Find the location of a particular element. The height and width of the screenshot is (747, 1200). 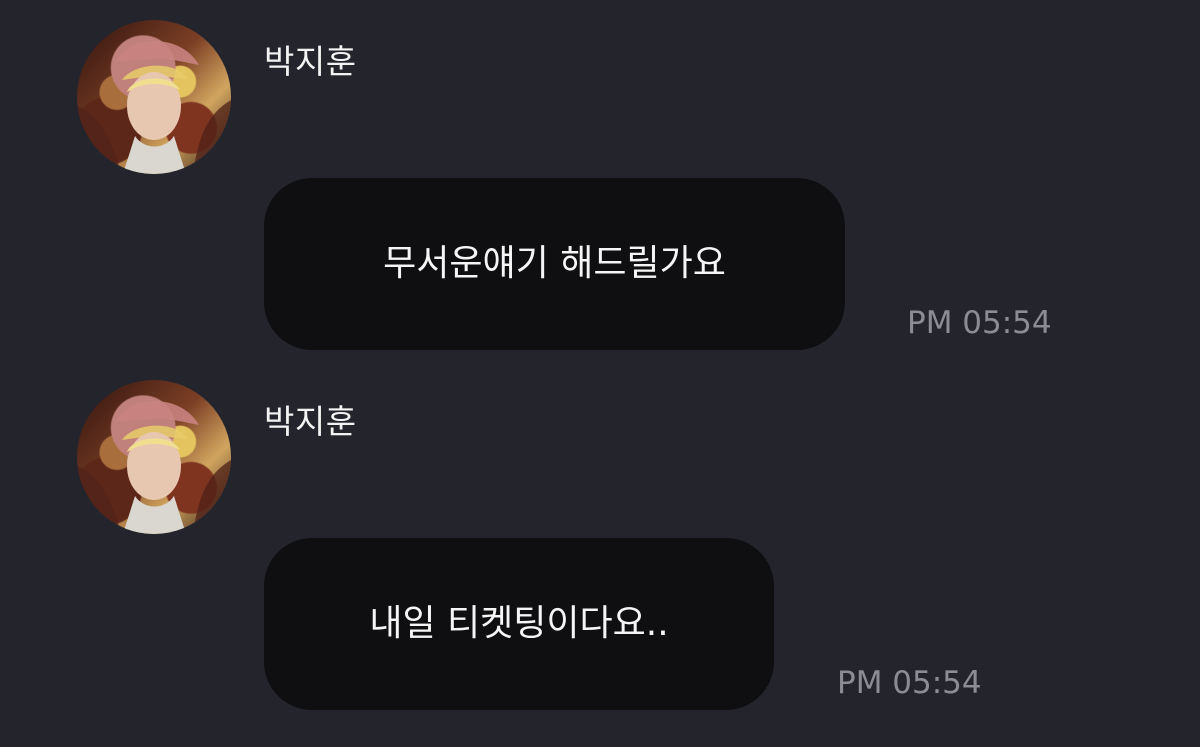

message-bubble: 내일 티켓팅이다요.. is located at coordinates (519, 624).